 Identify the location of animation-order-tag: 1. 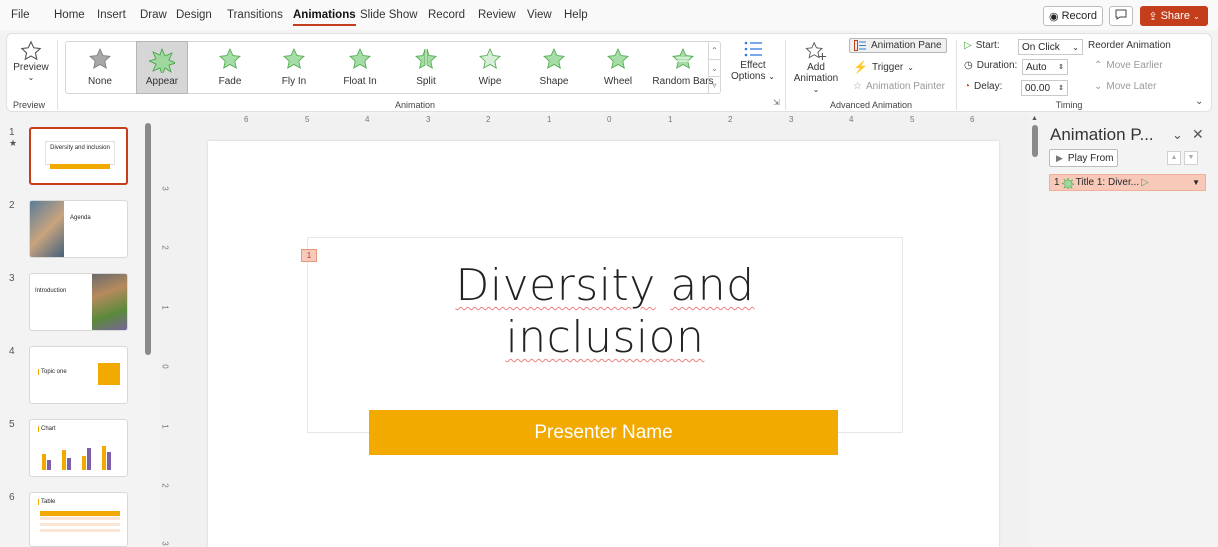
(309, 255).